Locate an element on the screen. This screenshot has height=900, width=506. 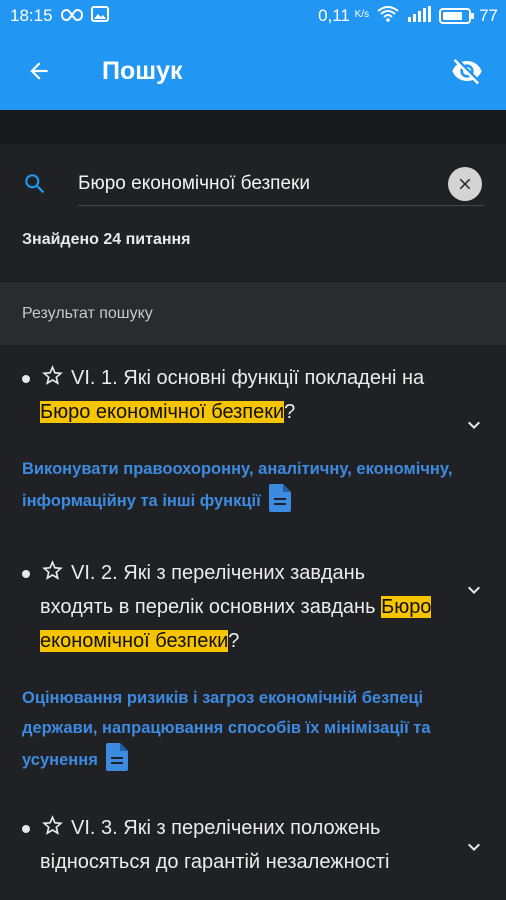
battery-level: 77 is located at coordinates (488, 15).